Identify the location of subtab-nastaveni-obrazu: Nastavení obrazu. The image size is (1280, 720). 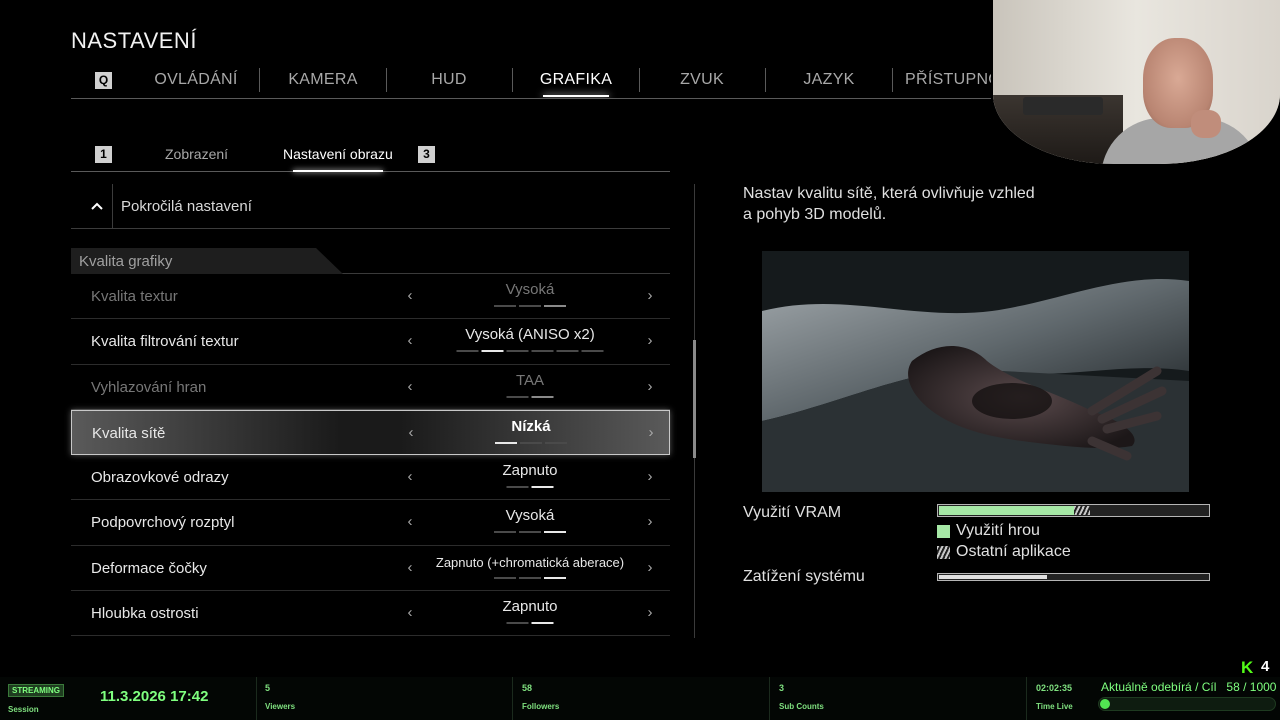
(338, 159).